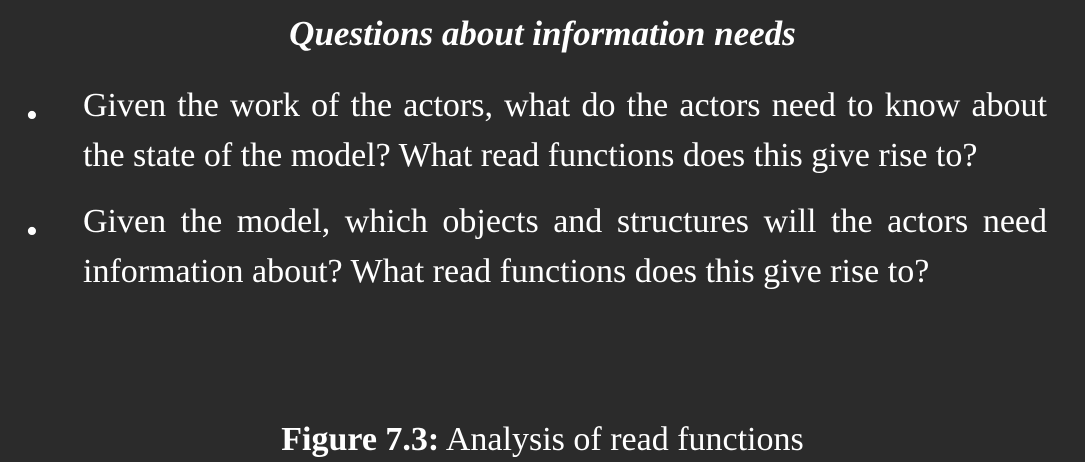 This screenshot has height=462, width=1085. What do you see at coordinates (360, 439) in the screenshot?
I see `caption-label: Figure 7.3:` at bounding box center [360, 439].